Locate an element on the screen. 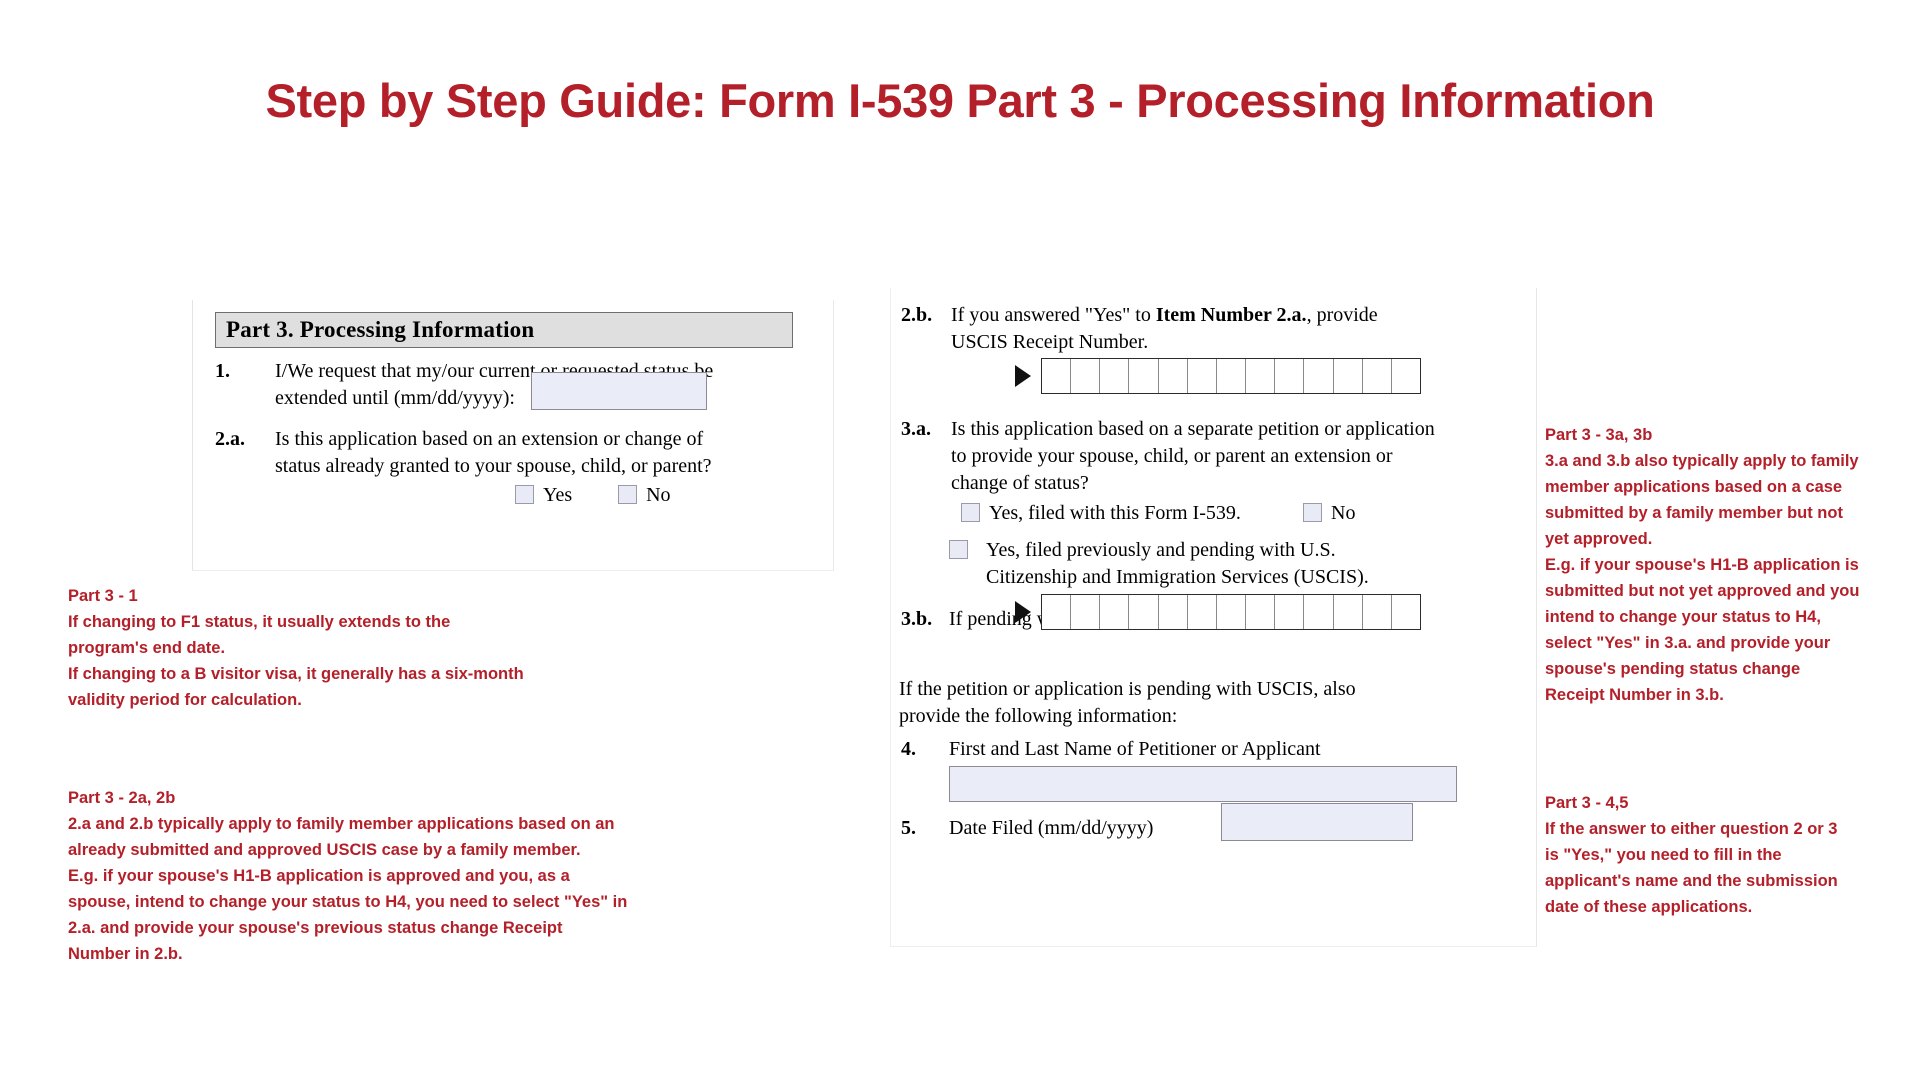 Image resolution: width=1920 pixels, height=1080 pixels. item-2b-text-part2: , provide is located at coordinates (1342, 315).